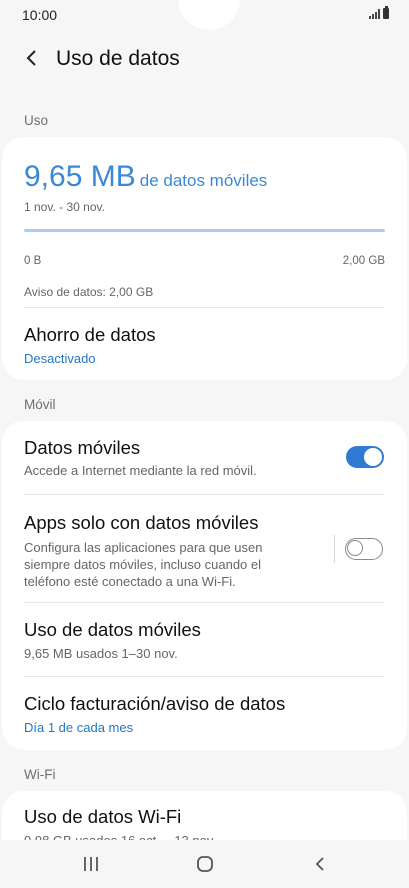  I want to click on camera-notch, so click(209, 15).